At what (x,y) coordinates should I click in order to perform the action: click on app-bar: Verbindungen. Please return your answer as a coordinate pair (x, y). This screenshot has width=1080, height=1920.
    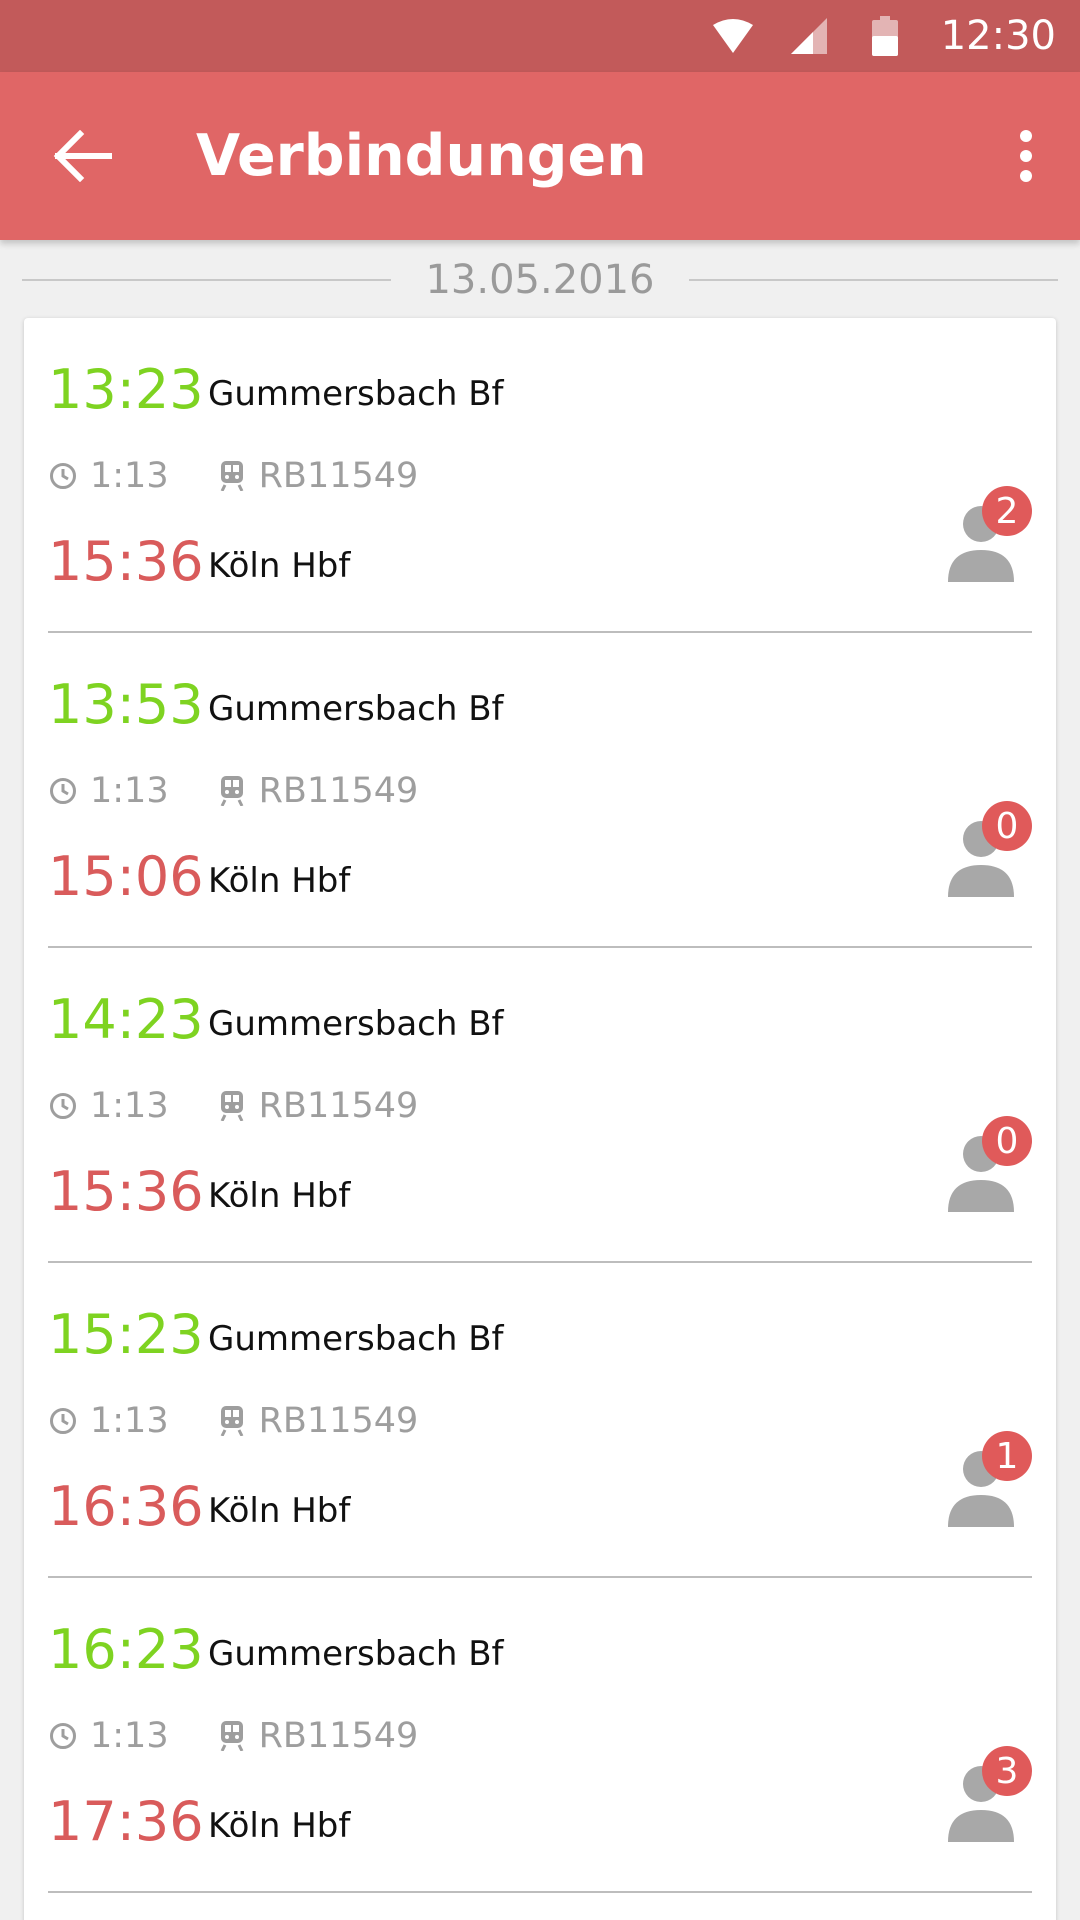
    Looking at the image, I should click on (540, 156).